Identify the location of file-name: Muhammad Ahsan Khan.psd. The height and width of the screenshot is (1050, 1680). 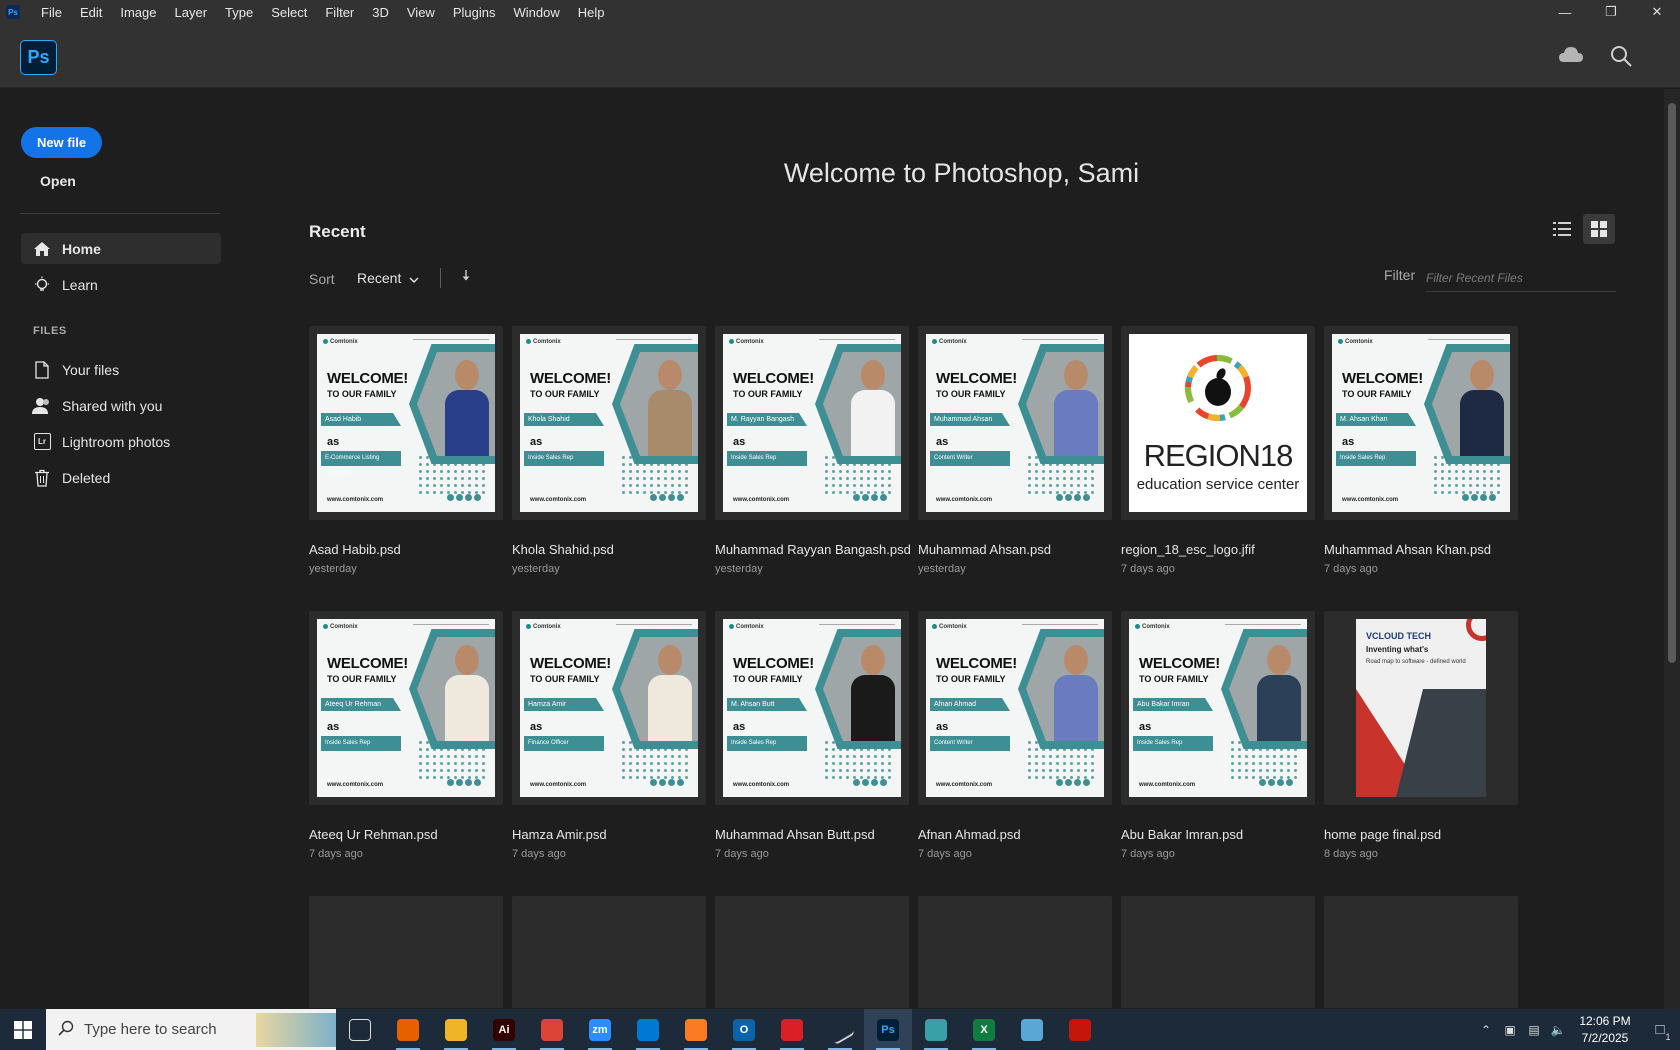
(1407, 549).